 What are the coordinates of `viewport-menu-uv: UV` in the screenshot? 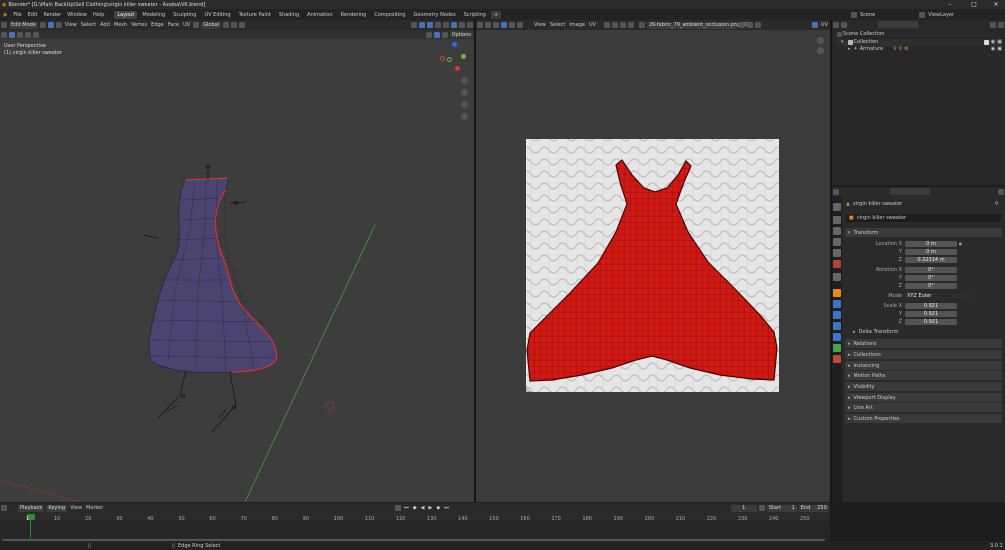 It's located at (186, 25).